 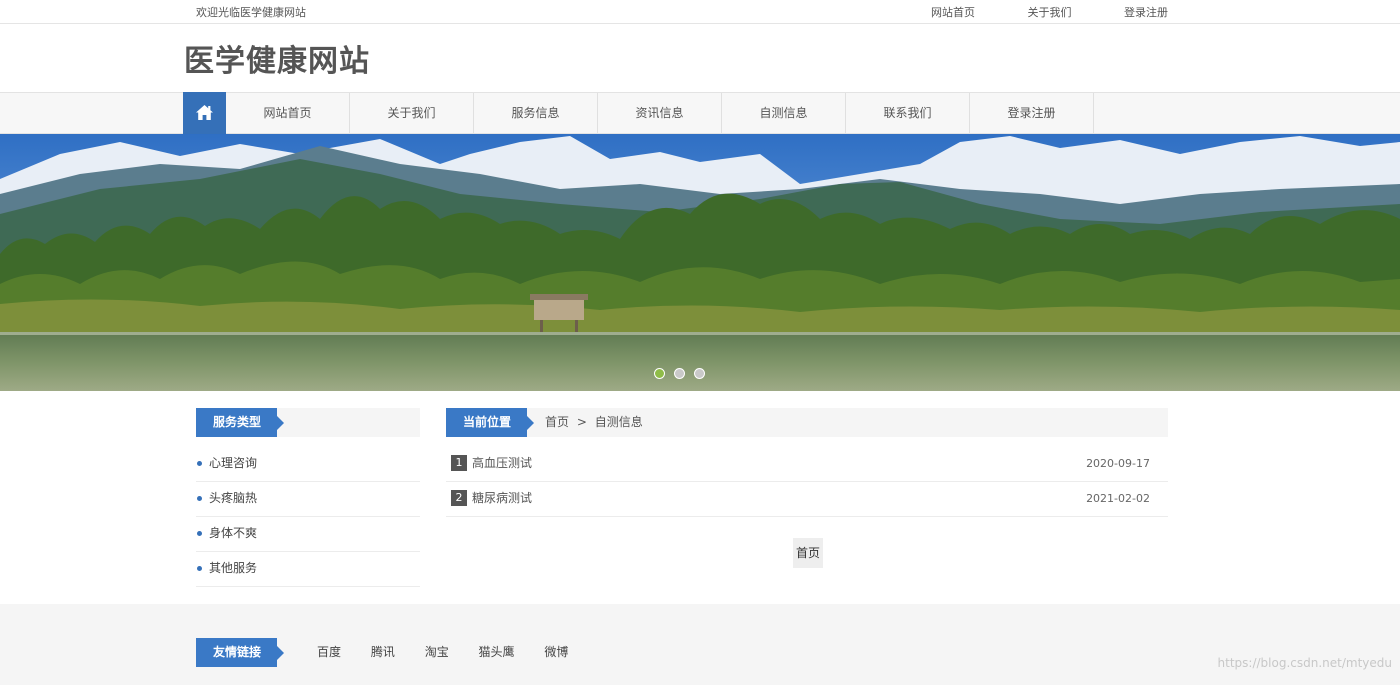 I want to click on nav-item-services: 服务信息, so click(x=536, y=113).